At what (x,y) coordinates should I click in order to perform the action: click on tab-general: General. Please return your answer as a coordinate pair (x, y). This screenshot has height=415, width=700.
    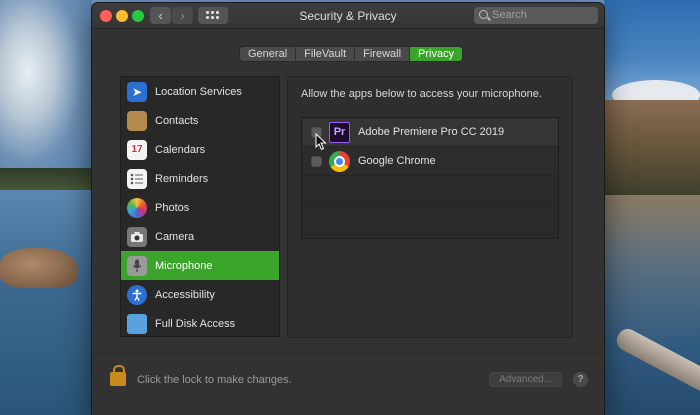
    Looking at the image, I should click on (268, 54).